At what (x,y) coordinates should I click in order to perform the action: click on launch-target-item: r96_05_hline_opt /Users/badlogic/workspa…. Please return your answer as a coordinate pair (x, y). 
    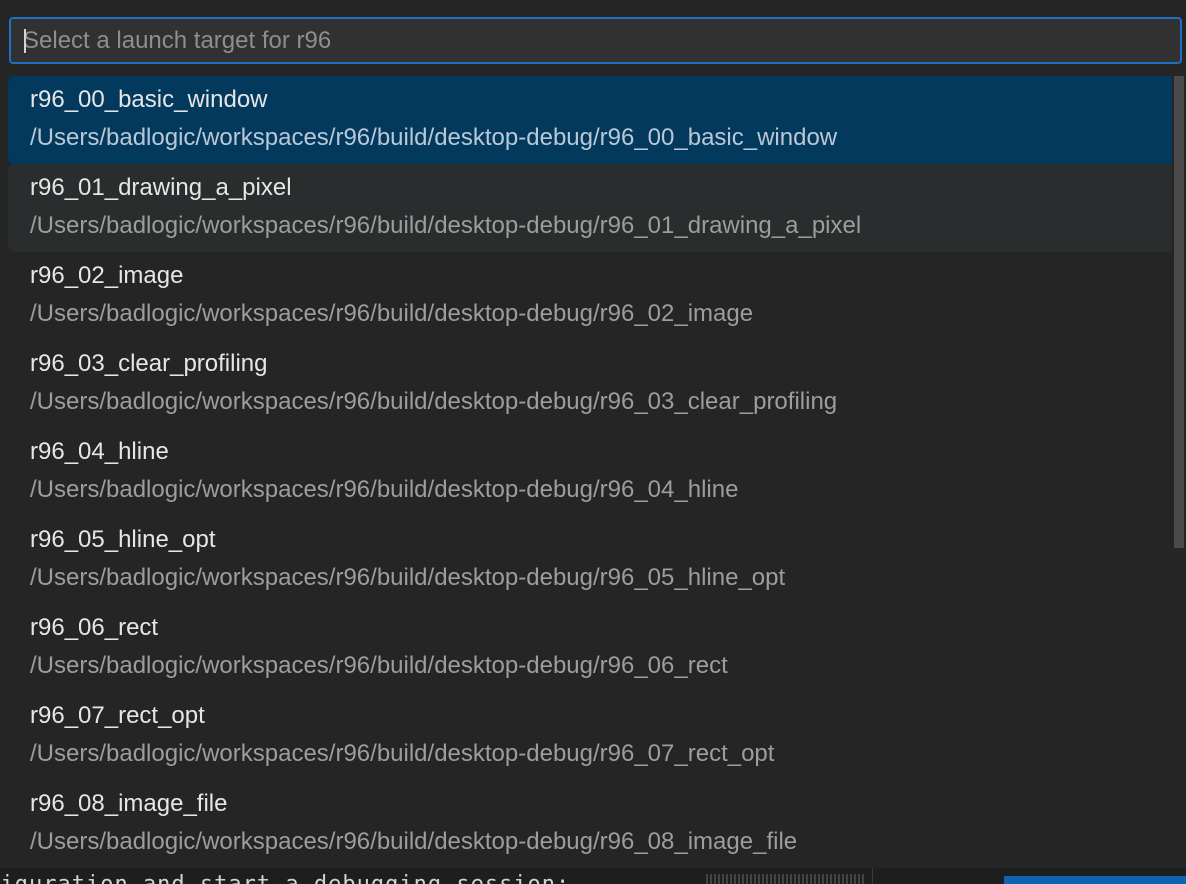
    Looking at the image, I should click on (590, 560).